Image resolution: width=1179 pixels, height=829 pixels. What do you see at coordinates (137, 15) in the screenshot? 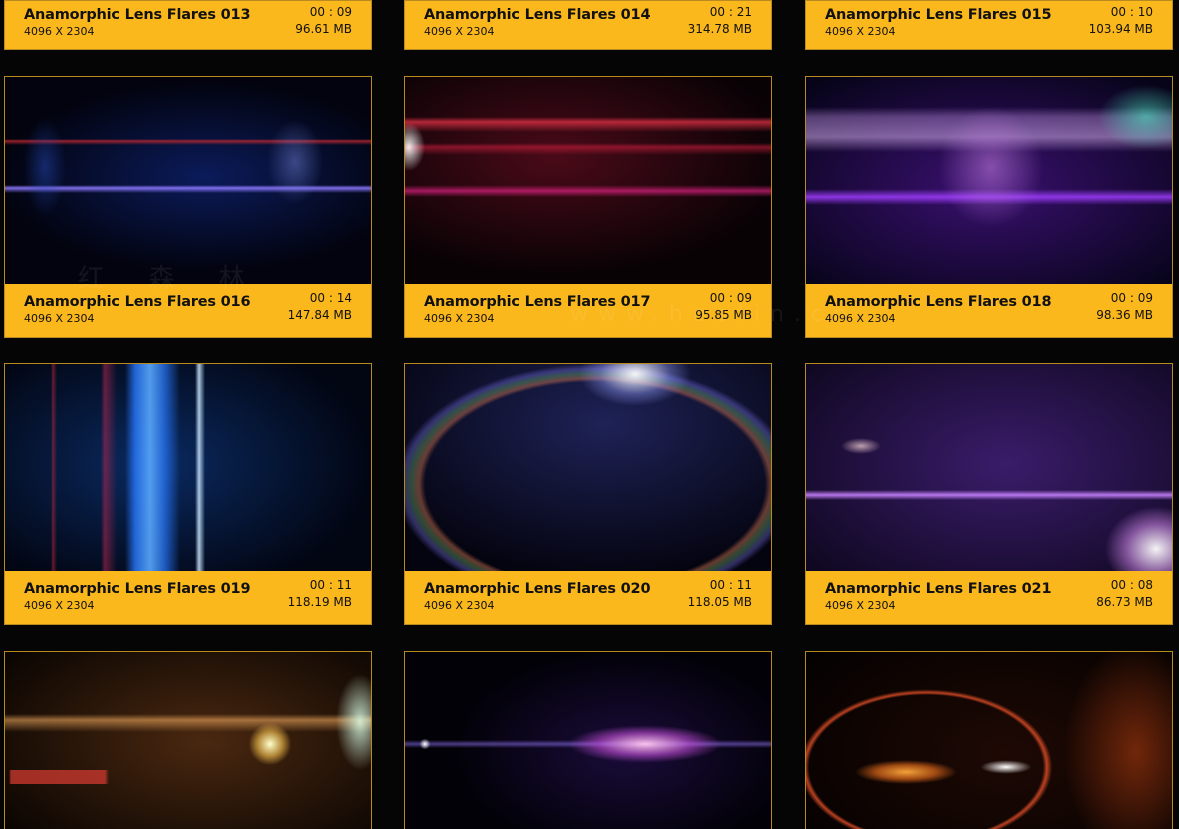
I see `card-title: Anamorphic Lens Flares 013` at bounding box center [137, 15].